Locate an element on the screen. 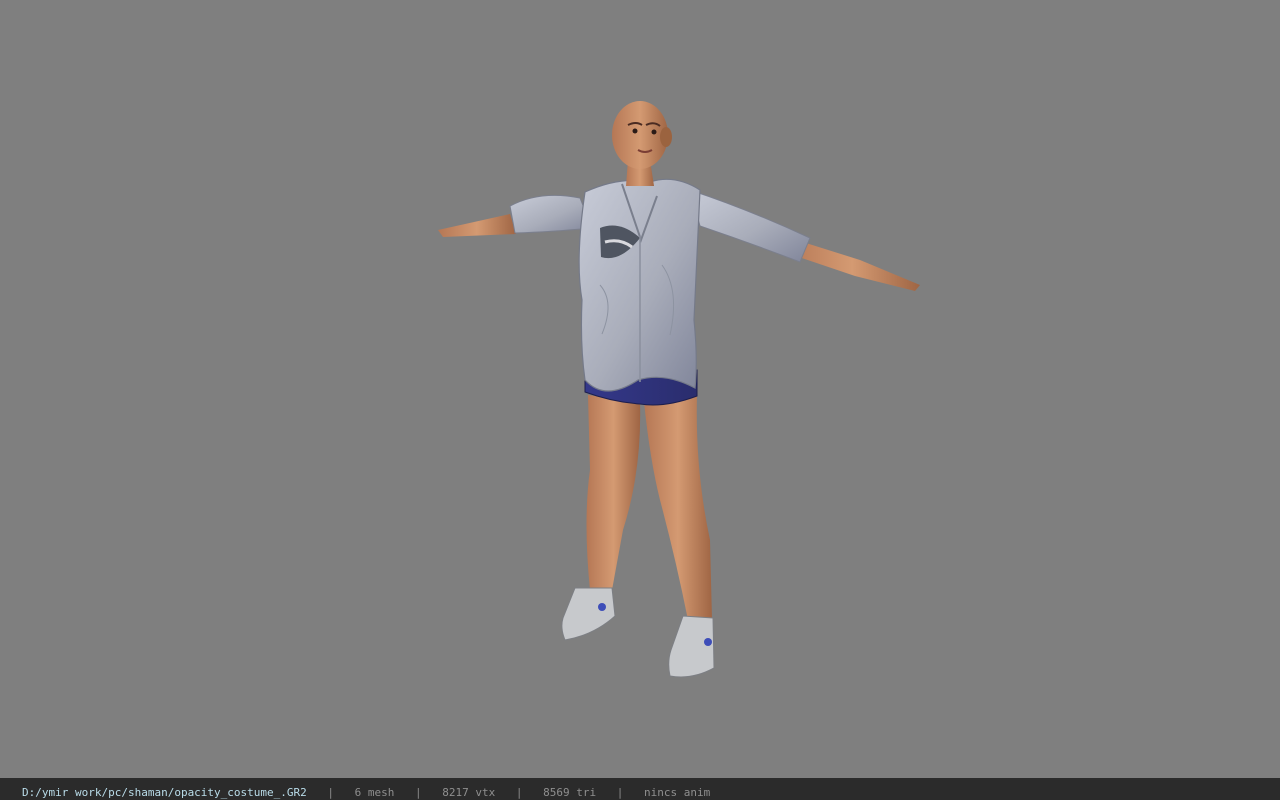 This screenshot has height=800, width=1280. right-arm is located at coordinates (804, 240).